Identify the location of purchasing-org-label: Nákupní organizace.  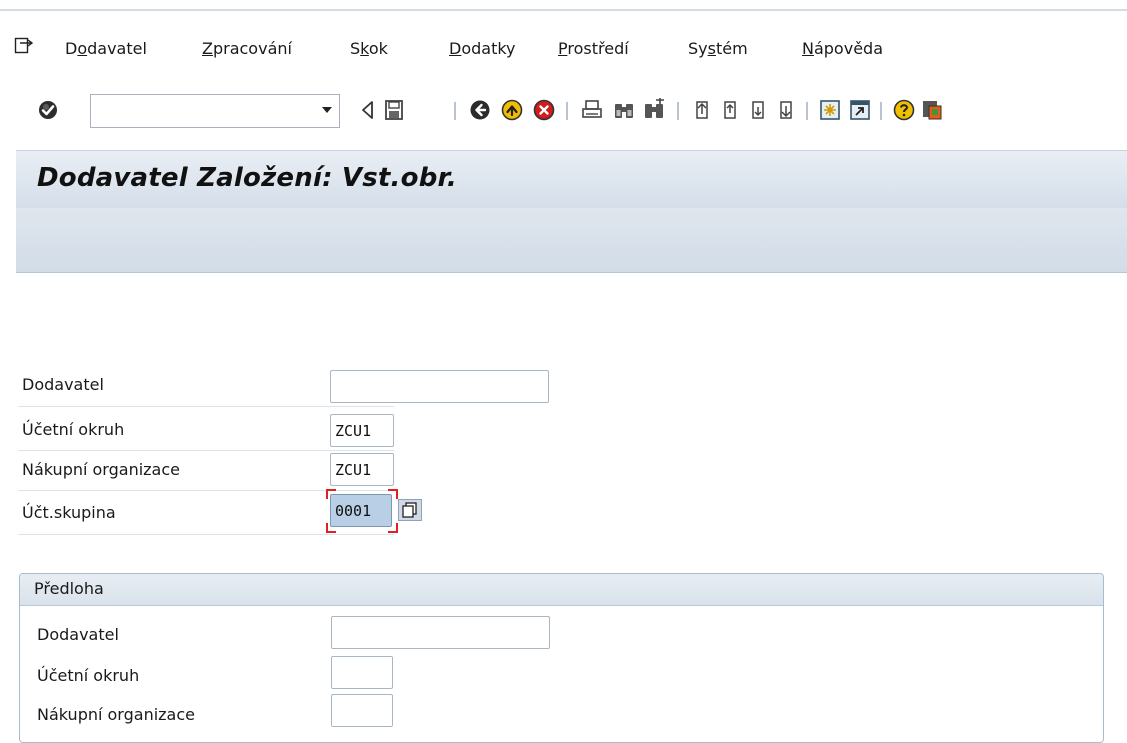
(101, 469).